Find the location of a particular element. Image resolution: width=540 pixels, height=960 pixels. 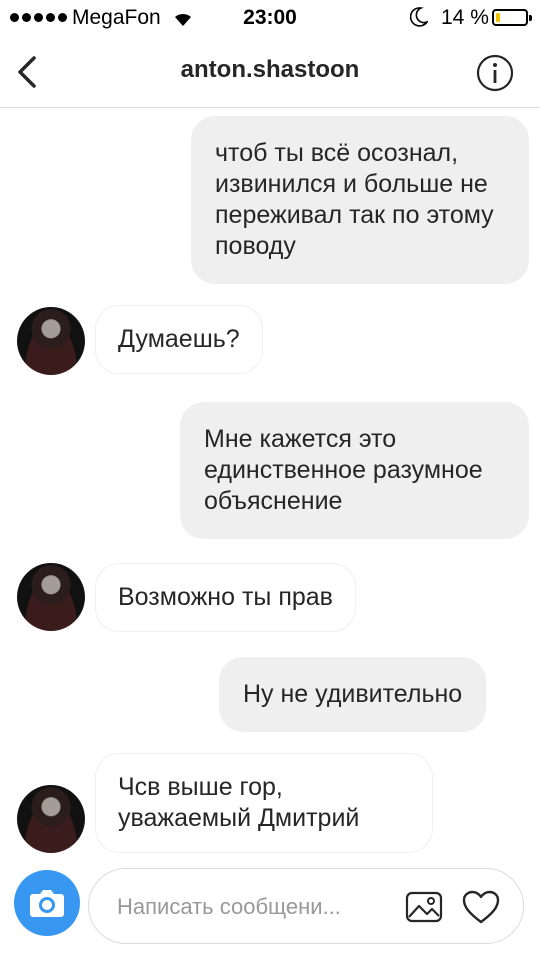

battery-percentage: 14 % is located at coordinates (465, 17).